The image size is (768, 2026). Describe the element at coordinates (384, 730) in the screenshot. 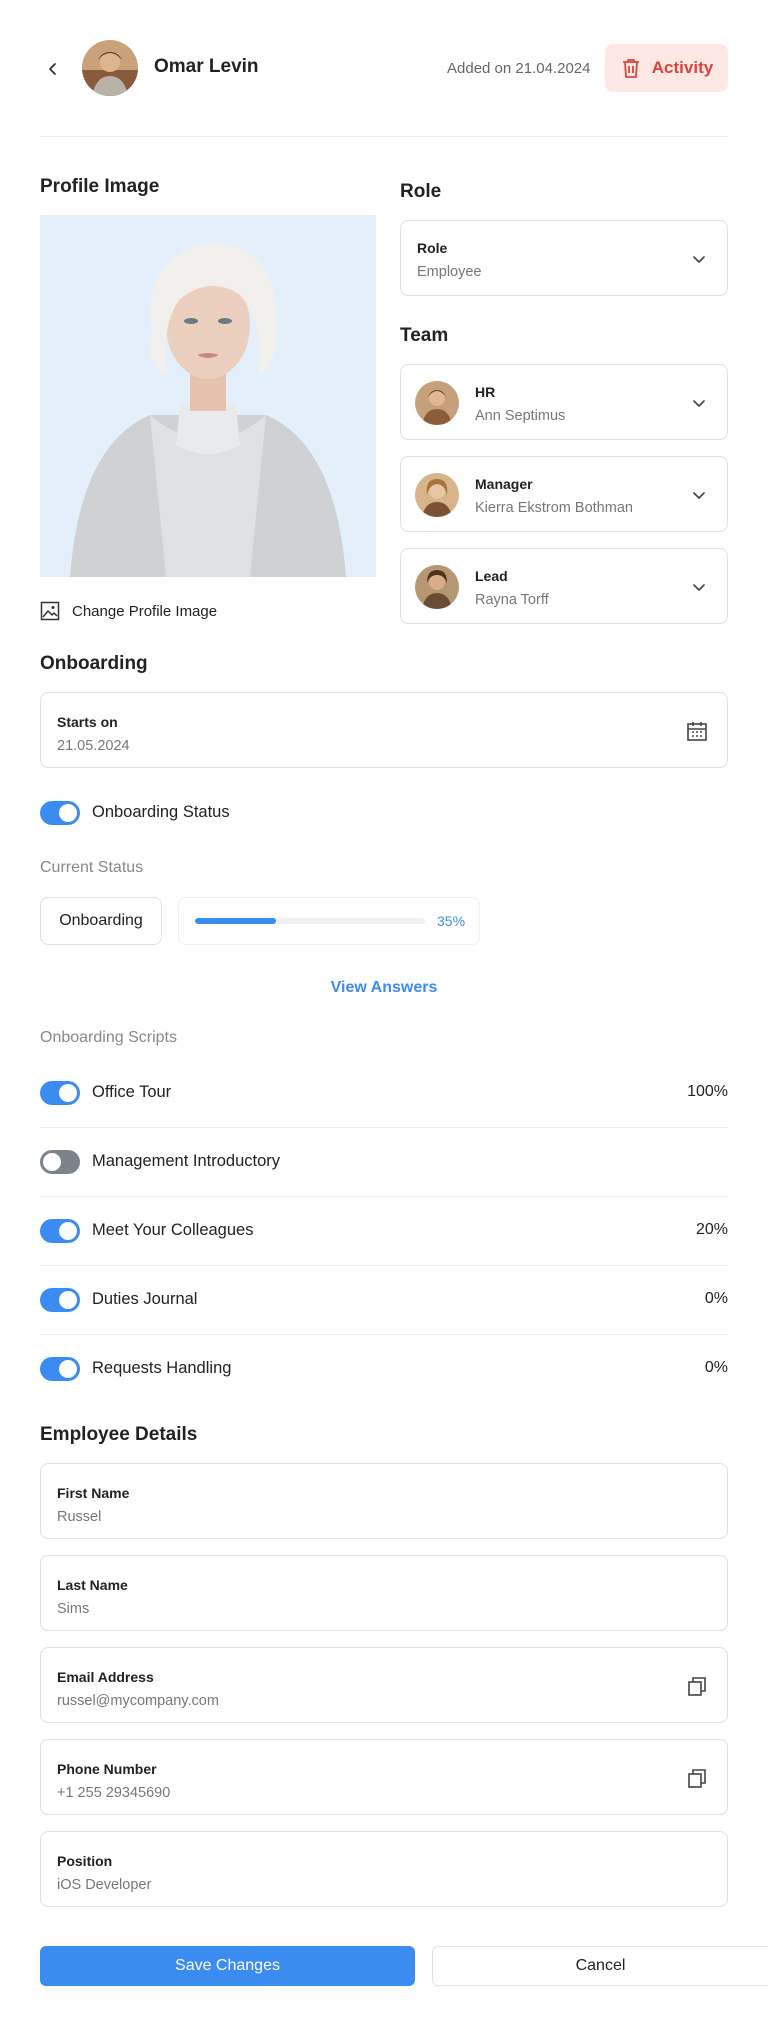

I see `starts-on-field: Starts on 21.05.2024` at that location.